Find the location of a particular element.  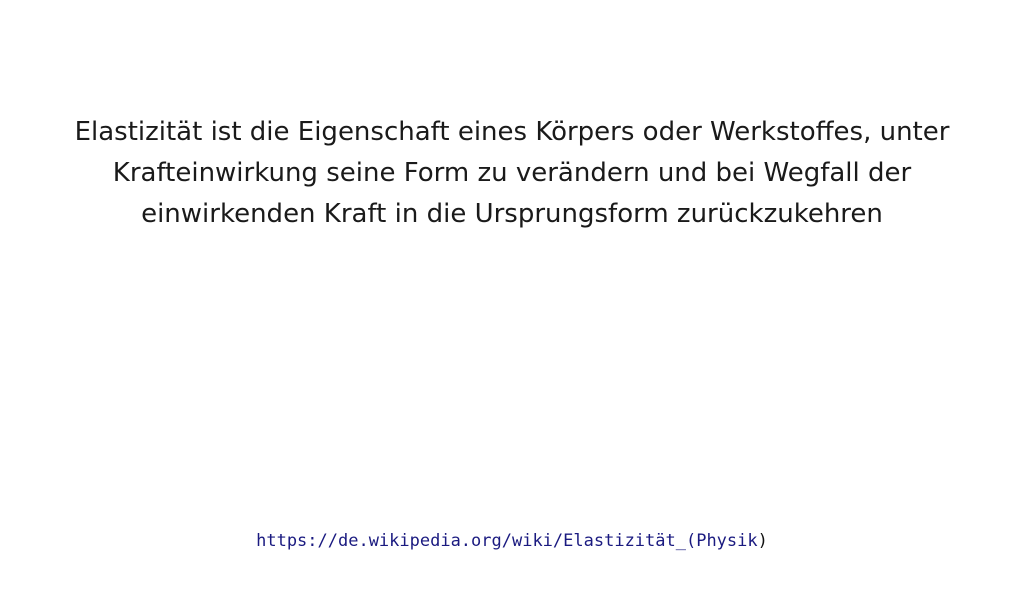

source-link-closing-paren: ) is located at coordinates (762, 541).